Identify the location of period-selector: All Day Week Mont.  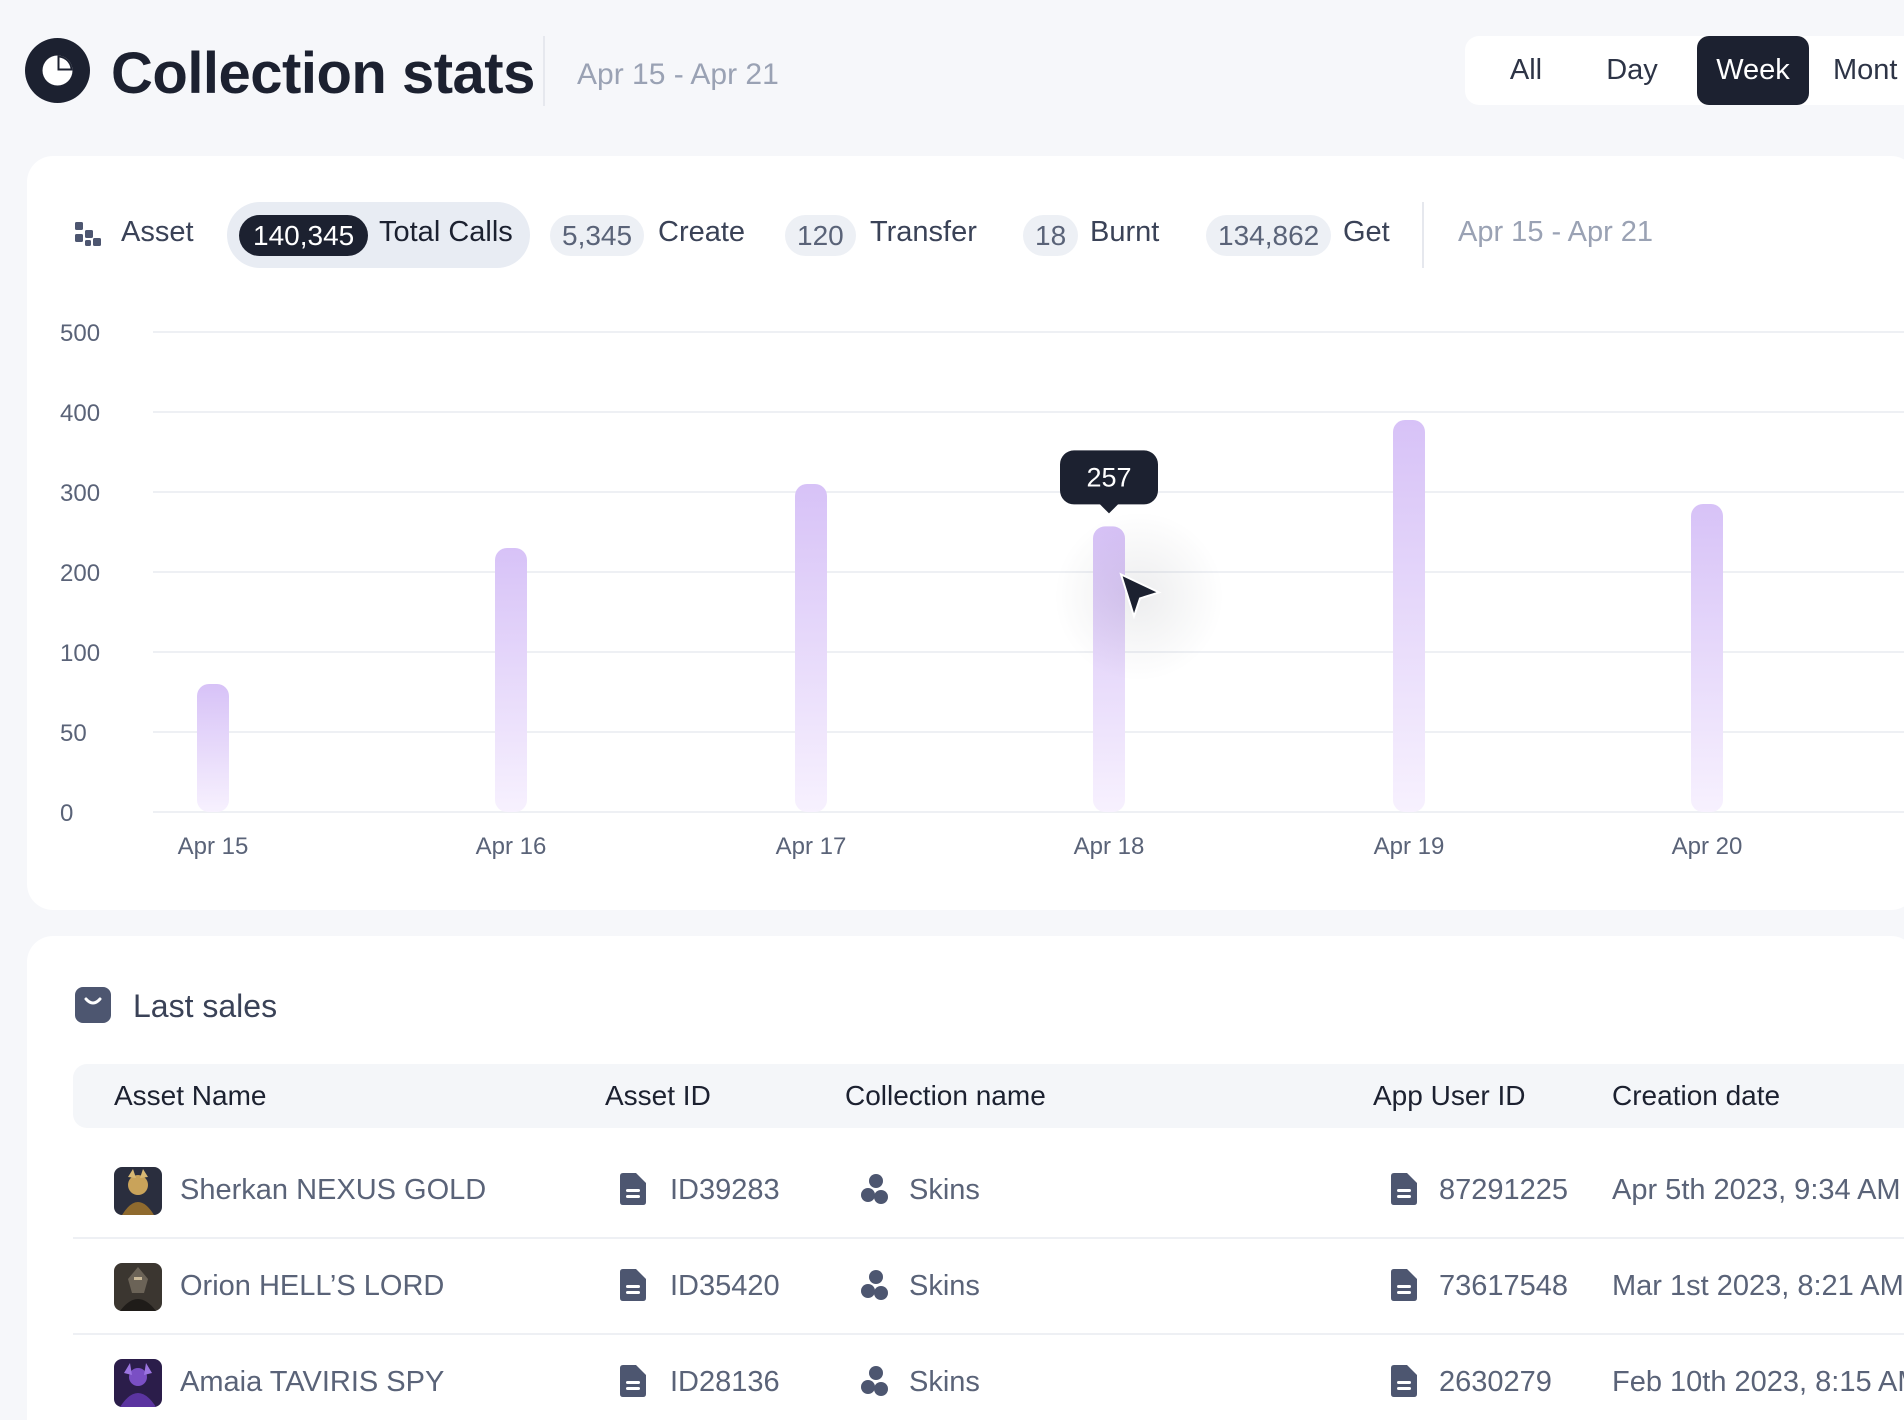
(1684, 70).